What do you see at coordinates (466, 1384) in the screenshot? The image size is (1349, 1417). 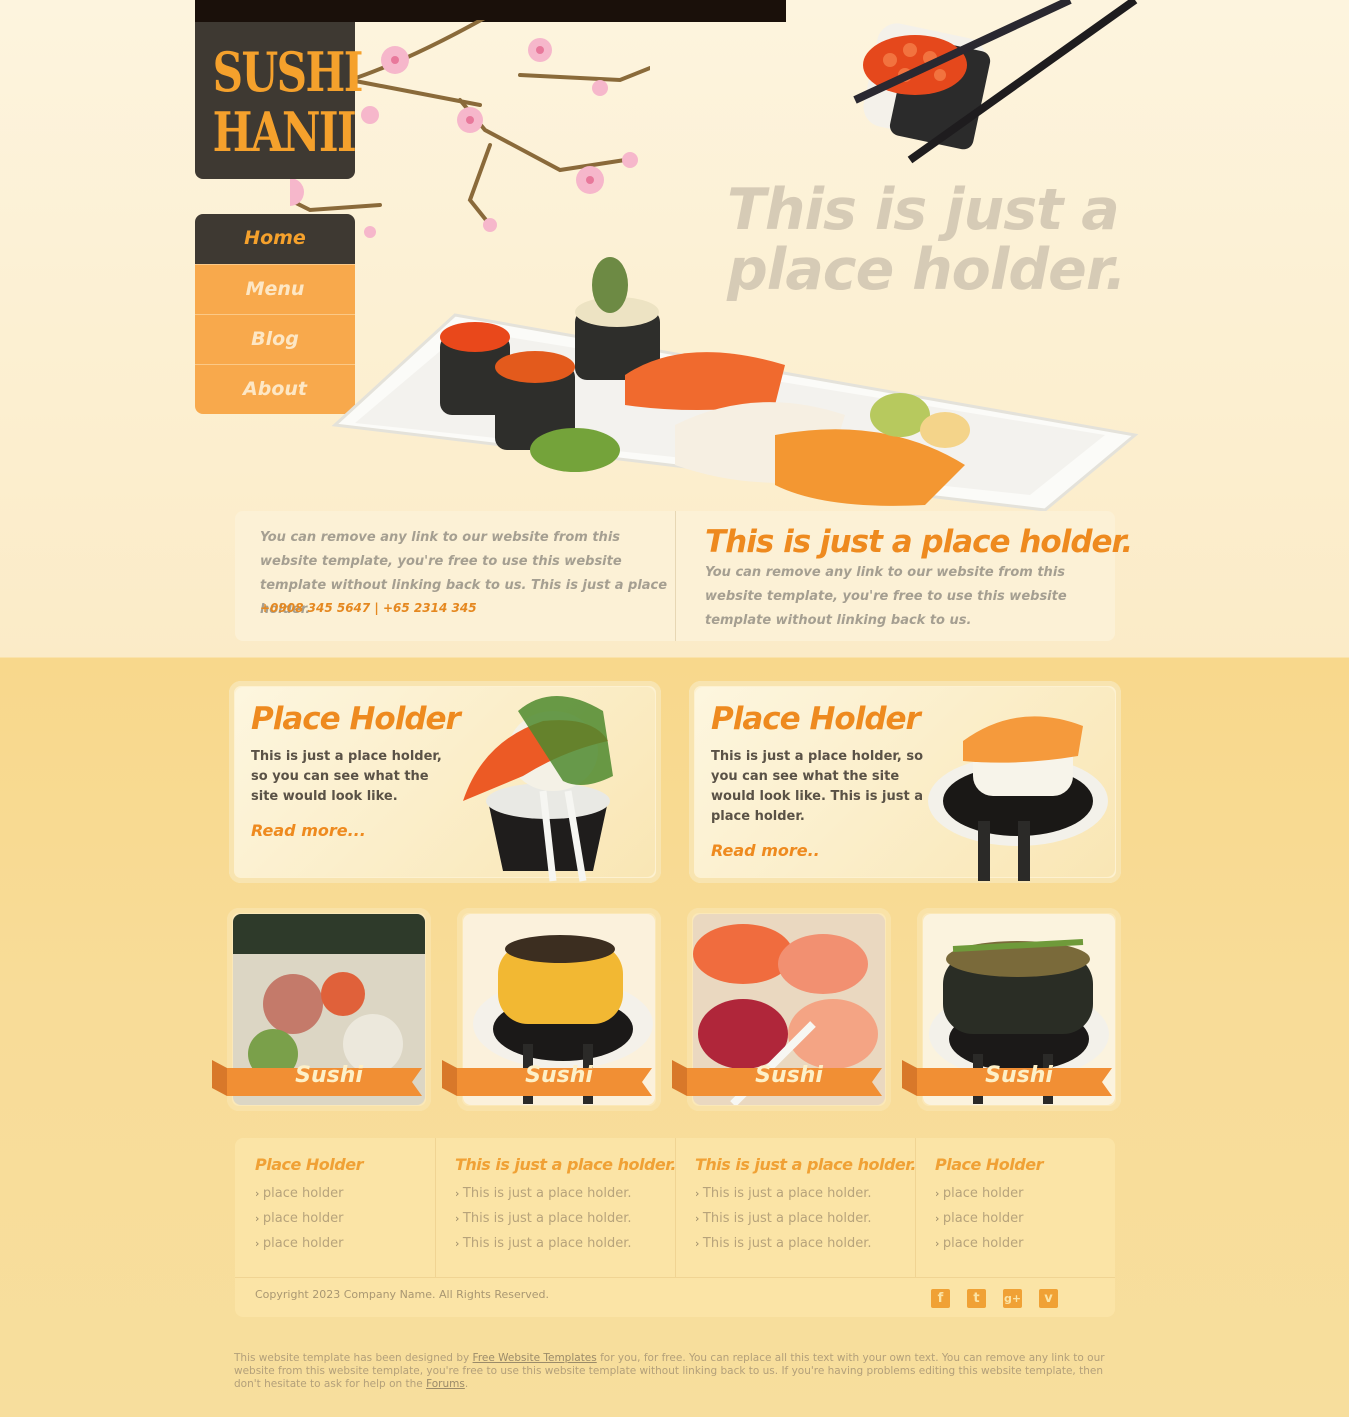 I see `credit-part-3: .` at bounding box center [466, 1384].